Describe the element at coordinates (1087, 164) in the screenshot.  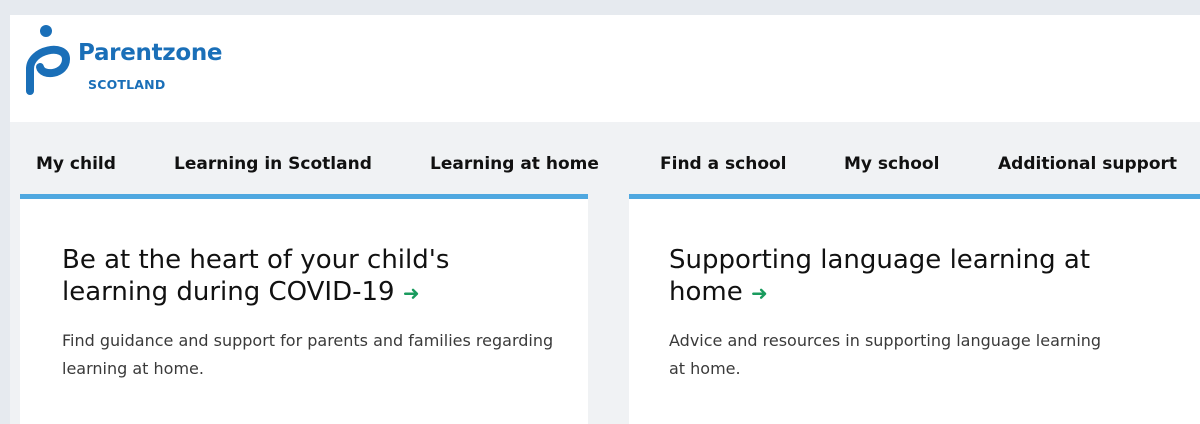
I see `nav-item-additional-support: Additional support` at that location.